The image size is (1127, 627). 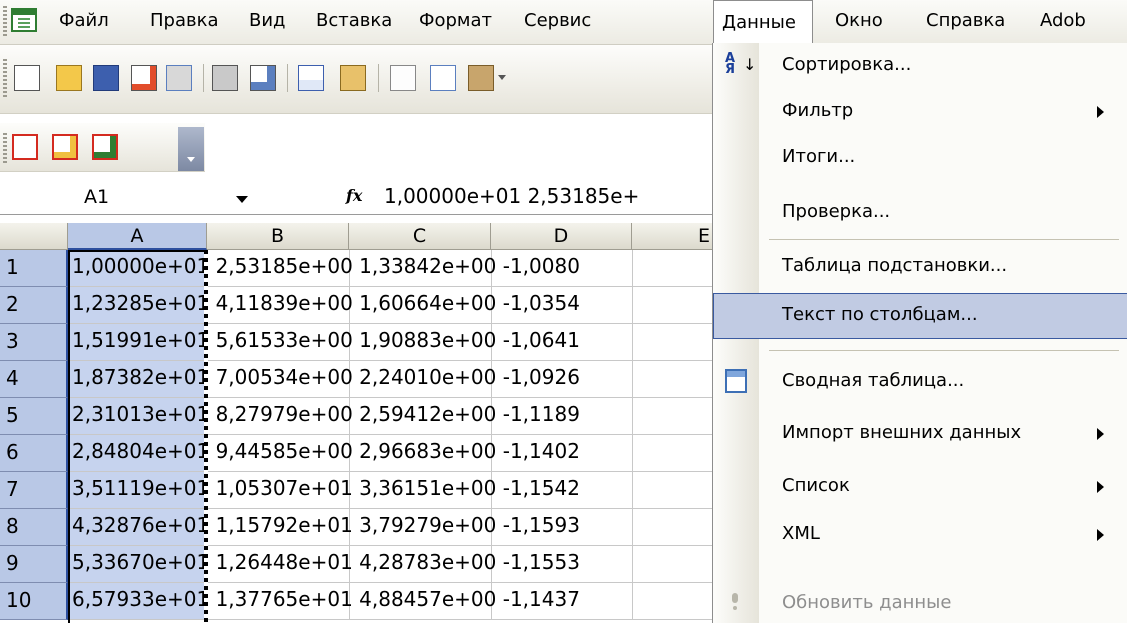 I want to click on name-box: A1, so click(x=98, y=197).